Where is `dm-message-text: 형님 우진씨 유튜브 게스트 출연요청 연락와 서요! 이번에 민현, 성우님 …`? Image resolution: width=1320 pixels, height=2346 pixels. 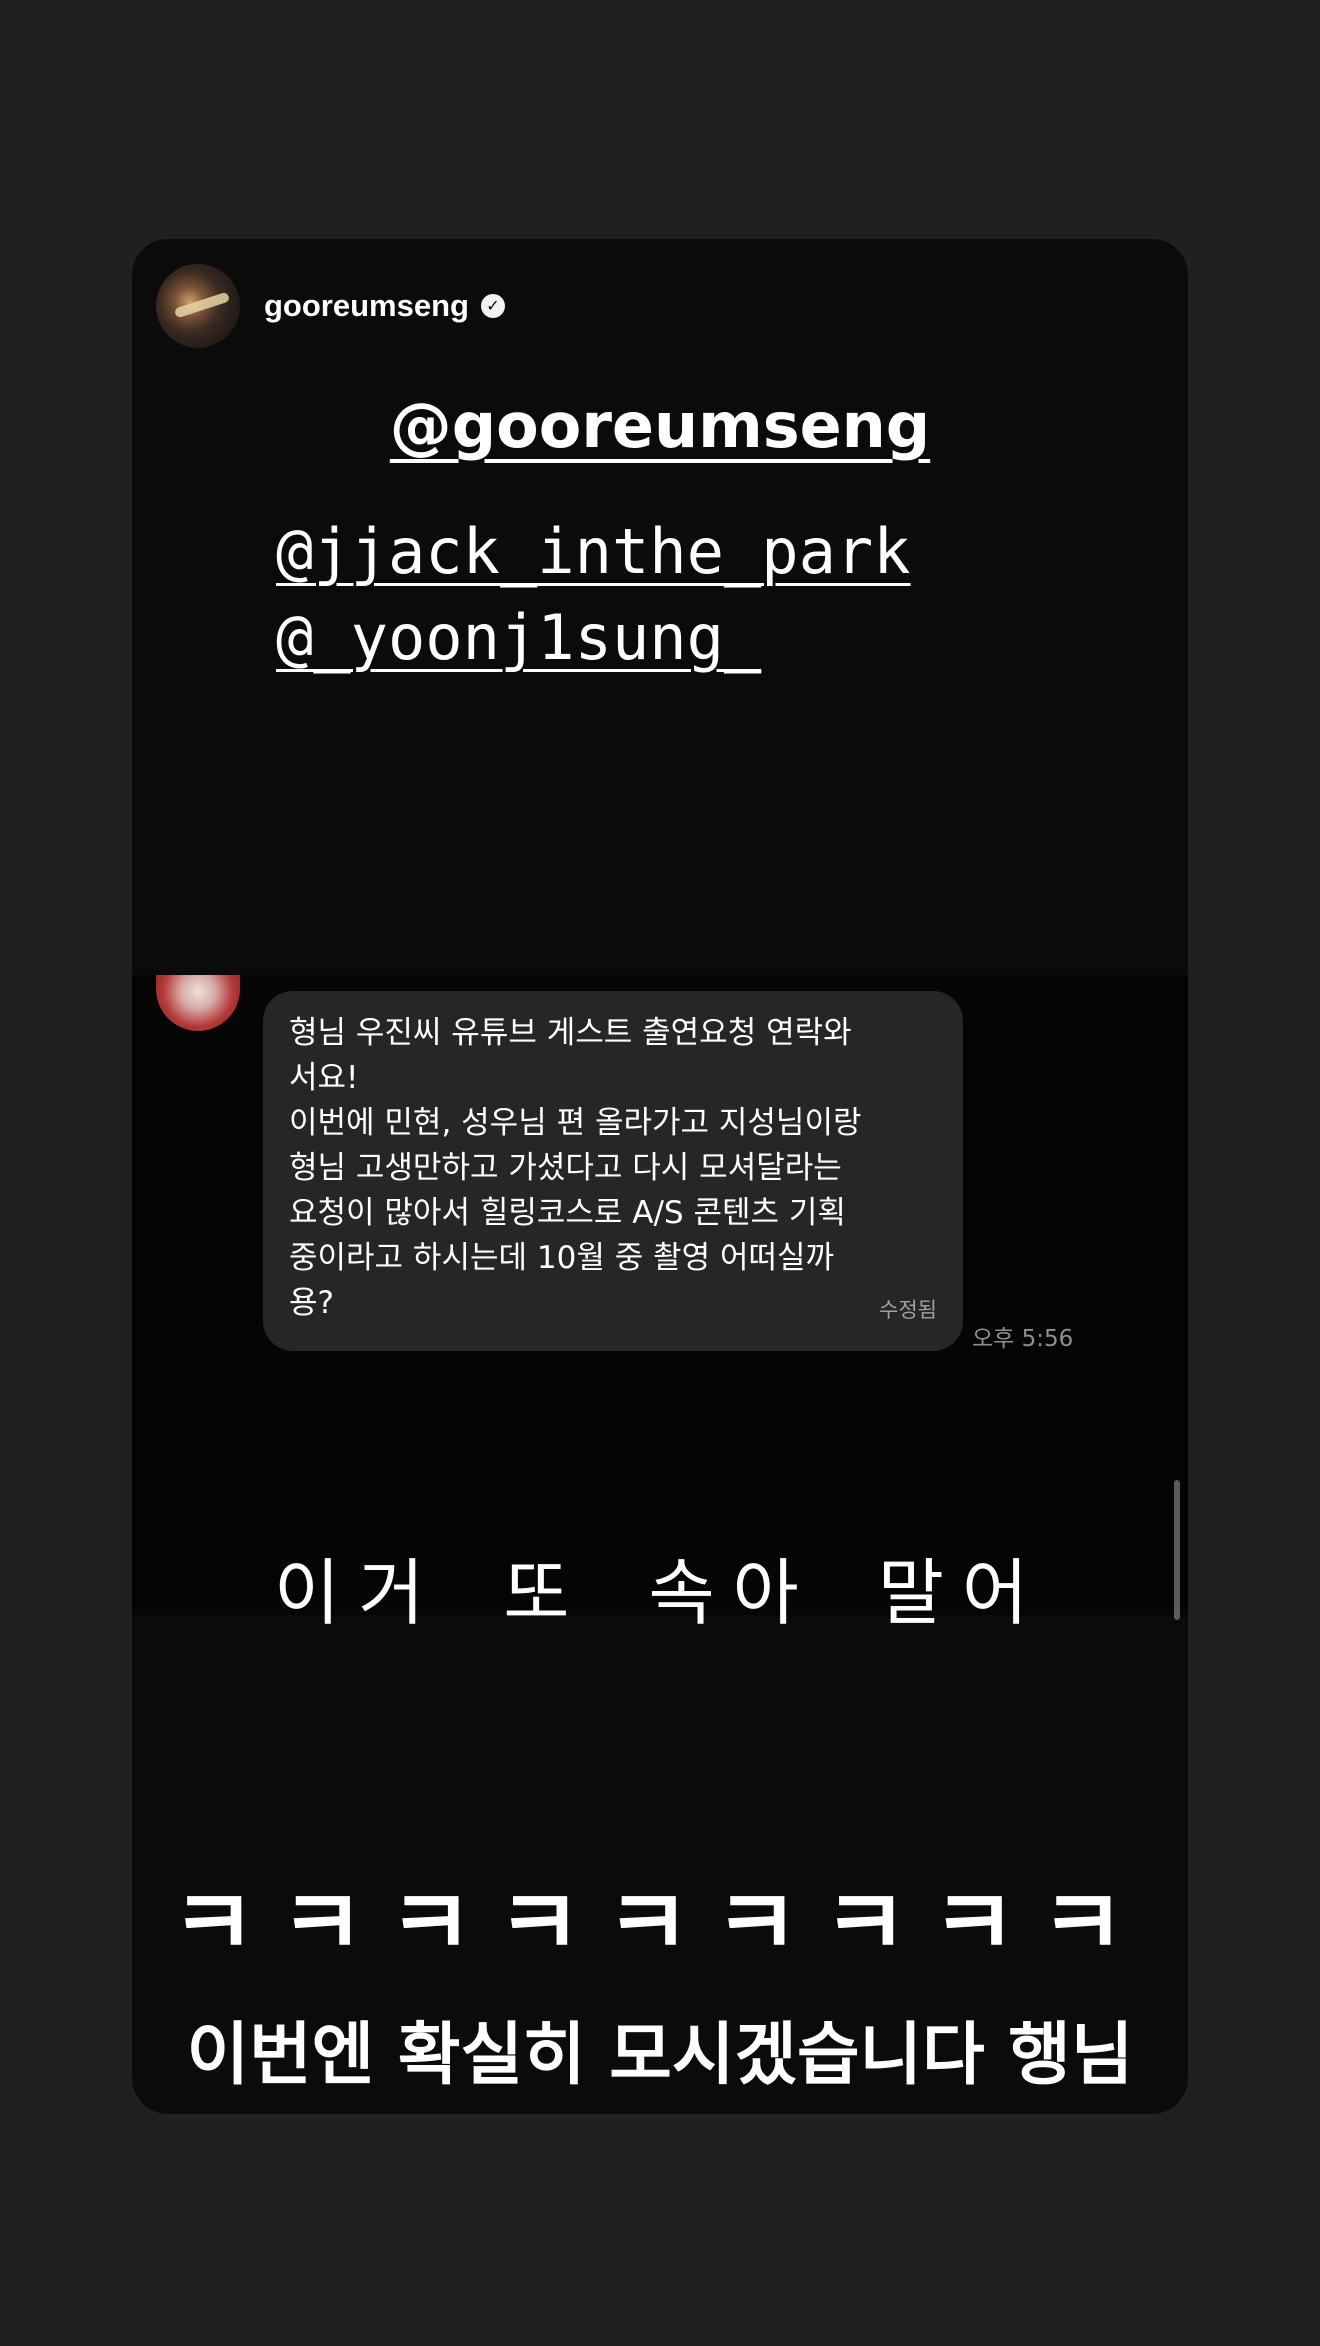 dm-message-text: 형님 우진씨 유튜브 게스트 출연요청 연락와 서요! 이번에 민현, 성우님 … is located at coordinates (575, 1168).